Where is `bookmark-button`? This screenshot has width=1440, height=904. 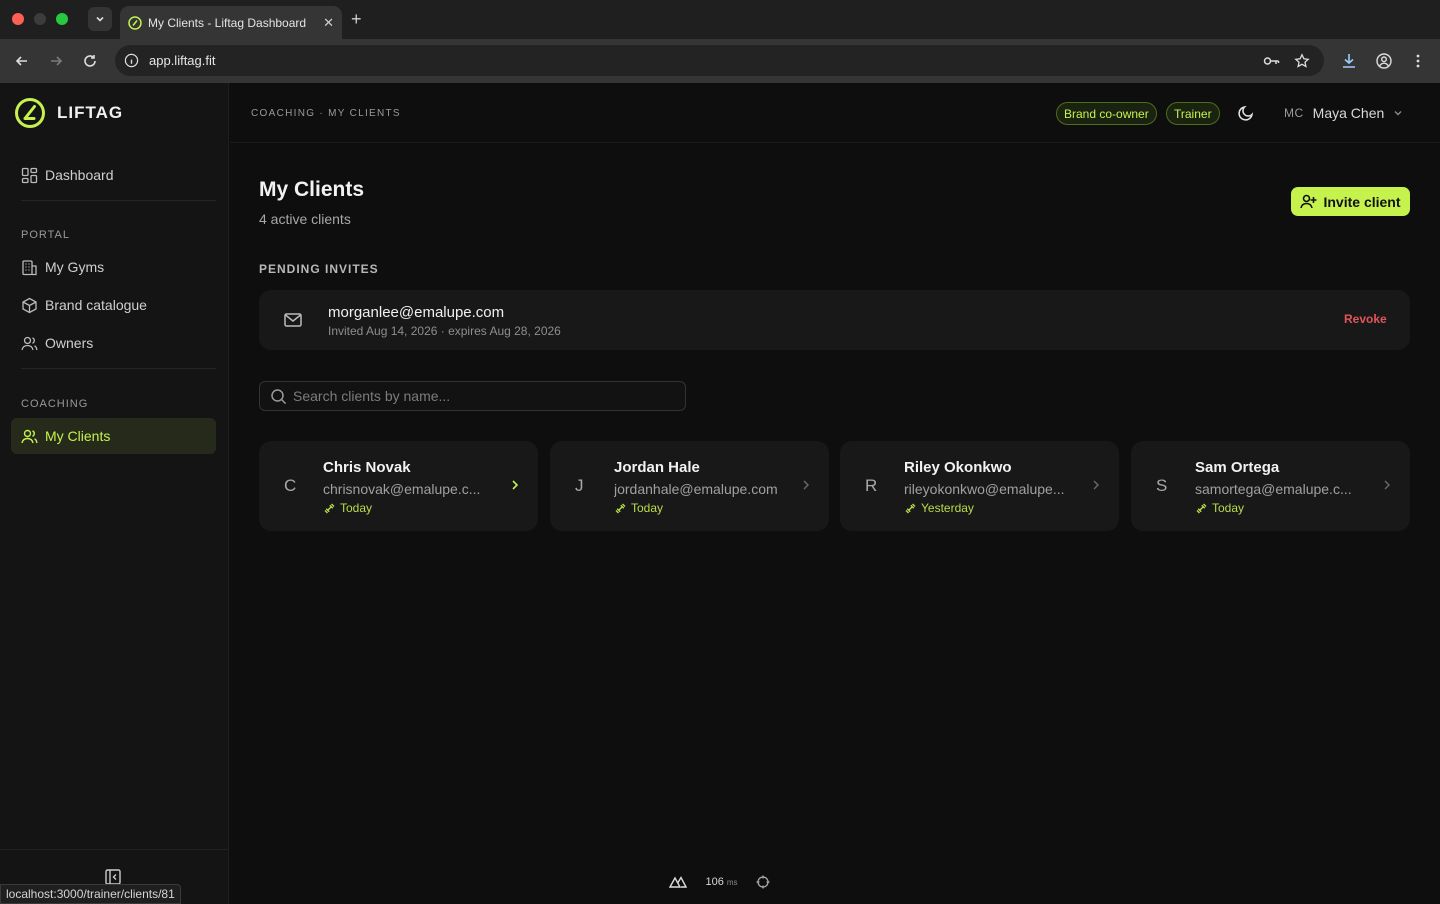 bookmark-button is located at coordinates (1302, 61).